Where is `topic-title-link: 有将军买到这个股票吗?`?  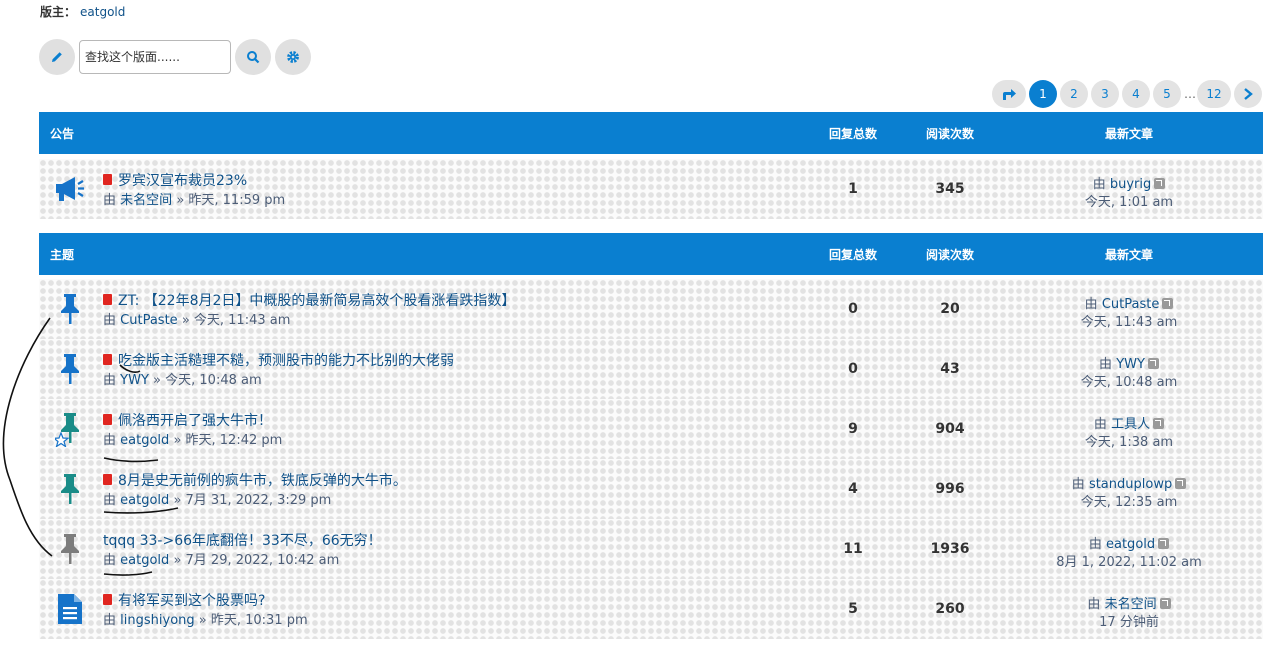 topic-title-link: 有将军买到这个股票吗? is located at coordinates (191, 600).